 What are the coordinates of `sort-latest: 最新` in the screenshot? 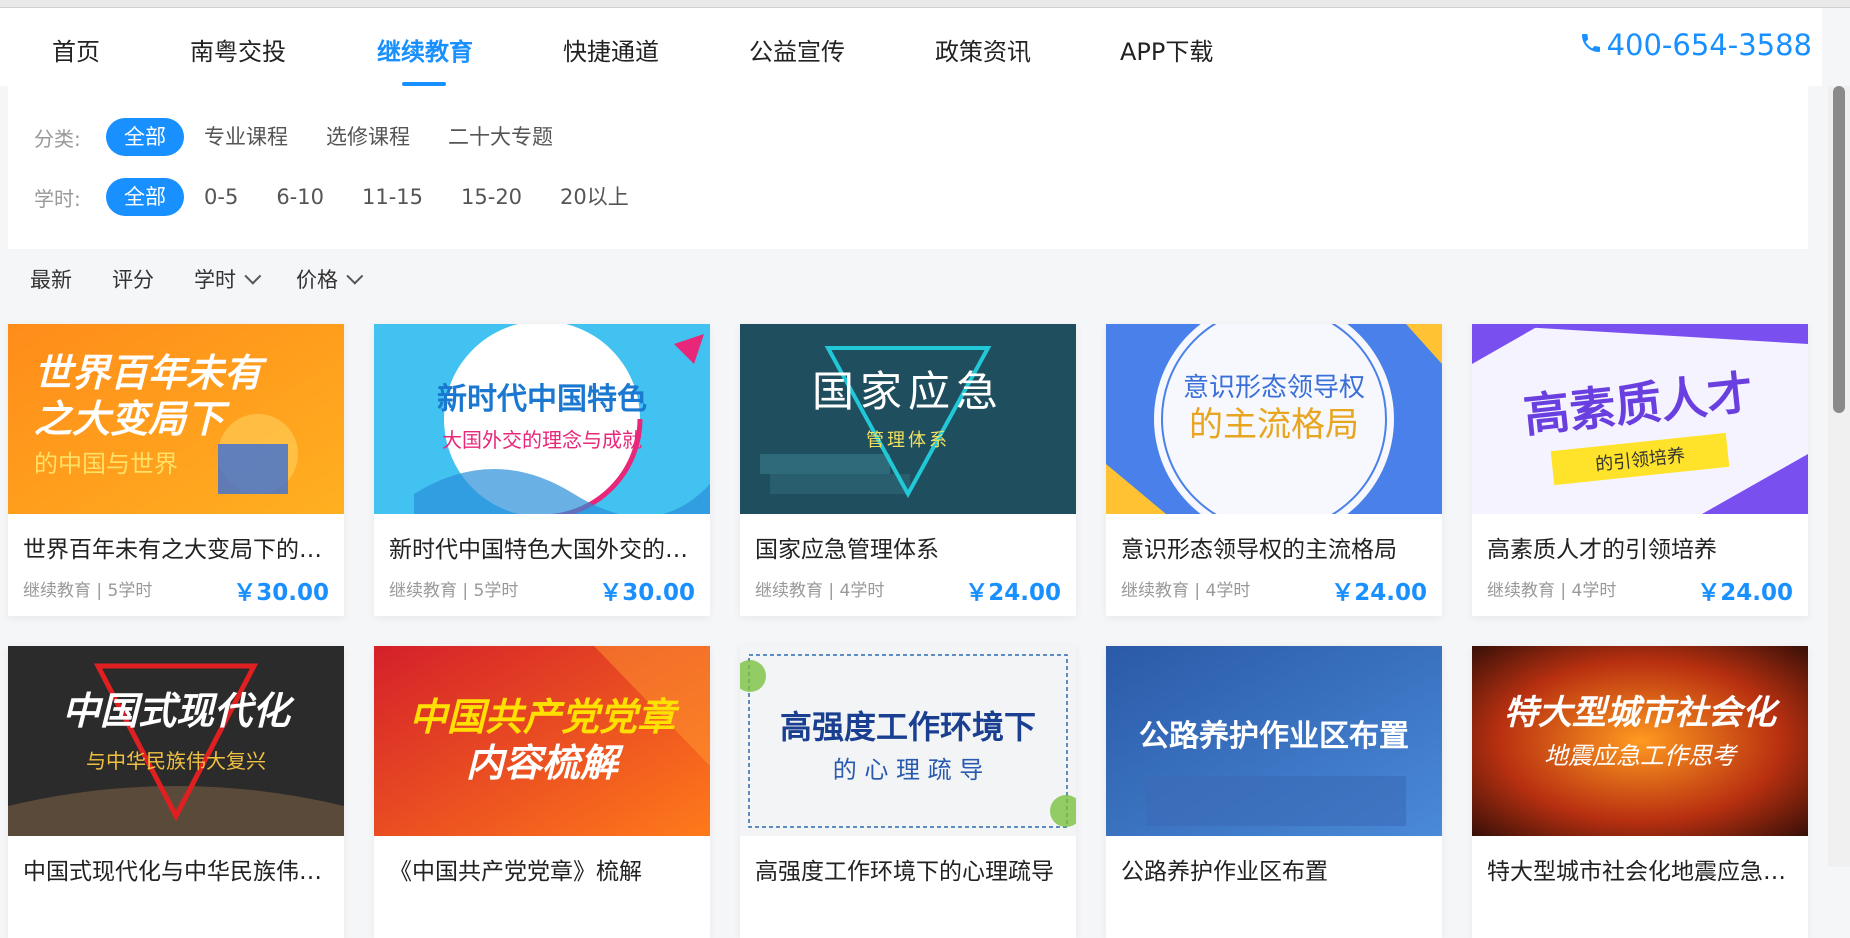 It's located at (51, 279).